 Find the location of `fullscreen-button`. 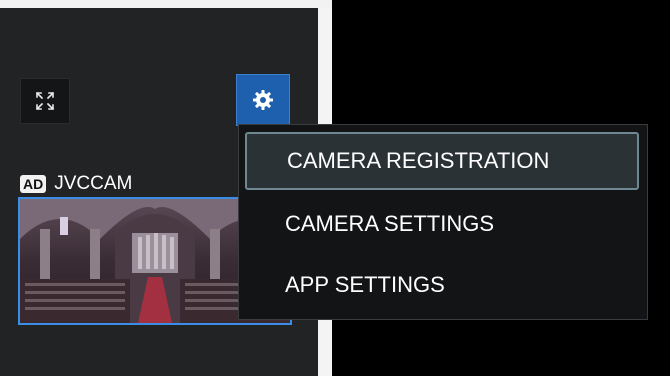

fullscreen-button is located at coordinates (45, 101).